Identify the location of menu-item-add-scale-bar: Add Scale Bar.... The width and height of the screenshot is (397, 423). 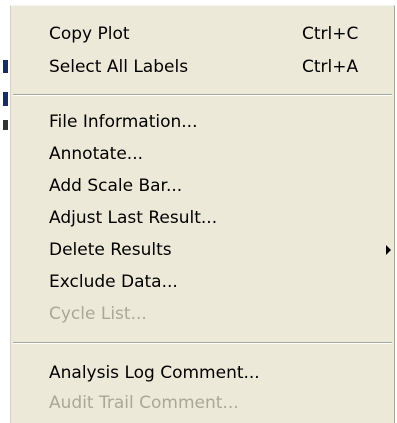
(202, 186).